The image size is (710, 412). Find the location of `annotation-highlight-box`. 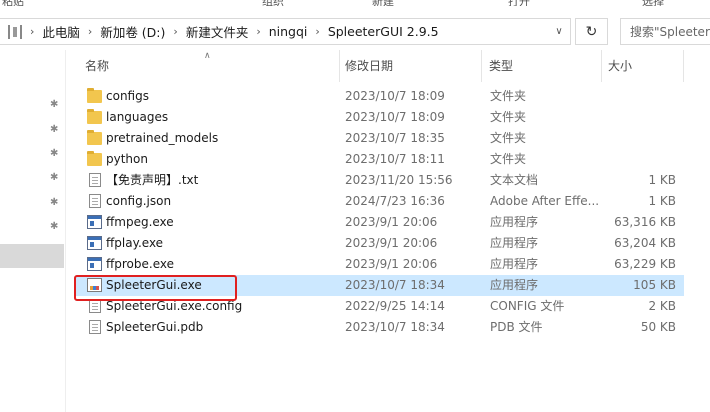

annotation-highlight-box is located at coordinates (155, 288).